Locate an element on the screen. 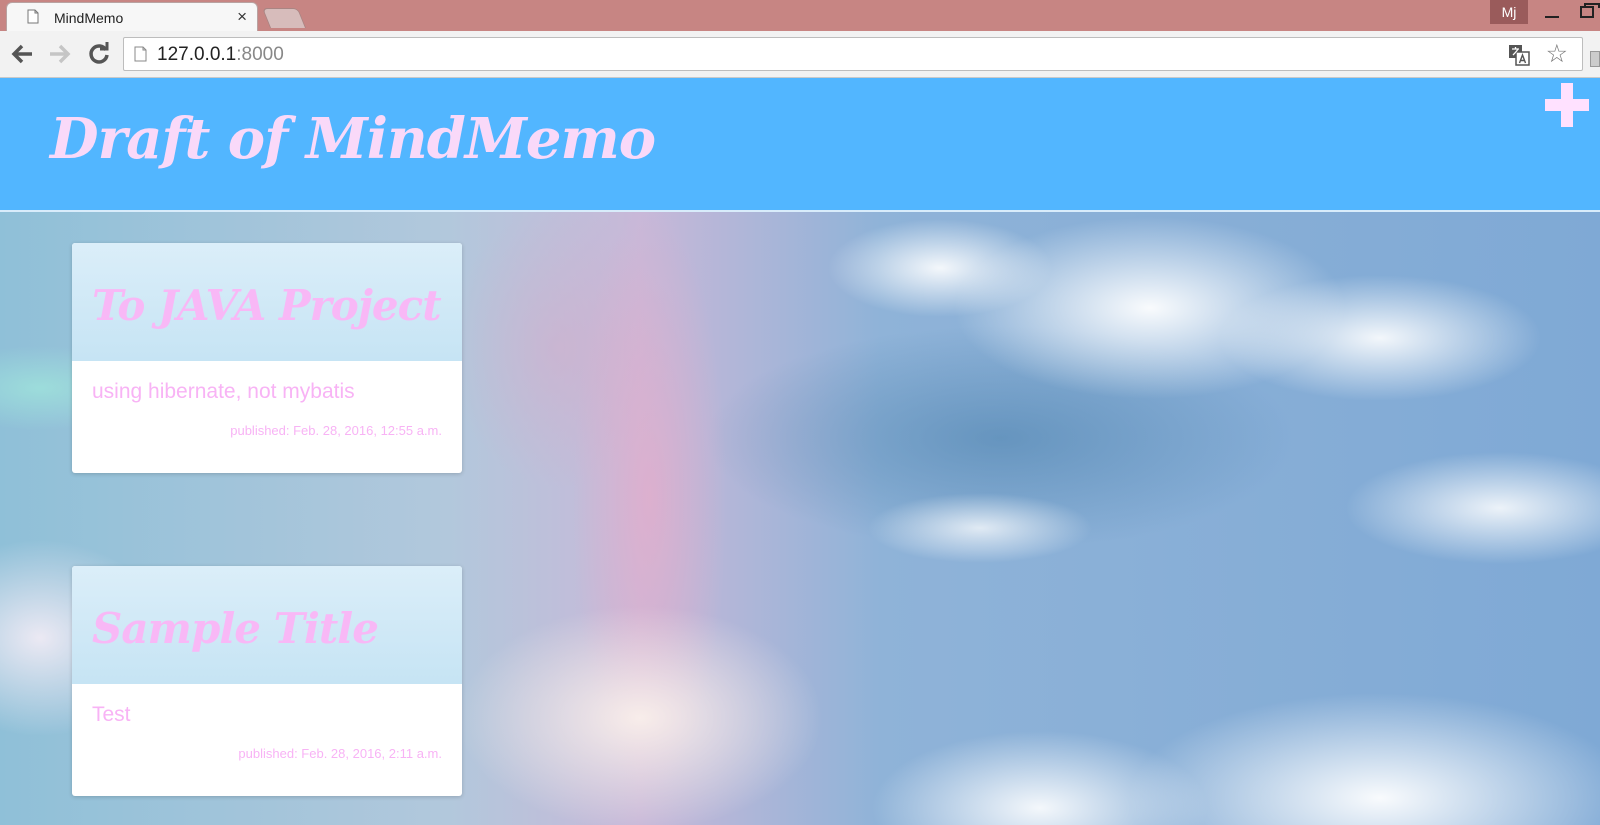 The image size is (1600, 825). browser-toolbar: 127.0.0.1:8000 ☆ is located at coordinates (800, 54).